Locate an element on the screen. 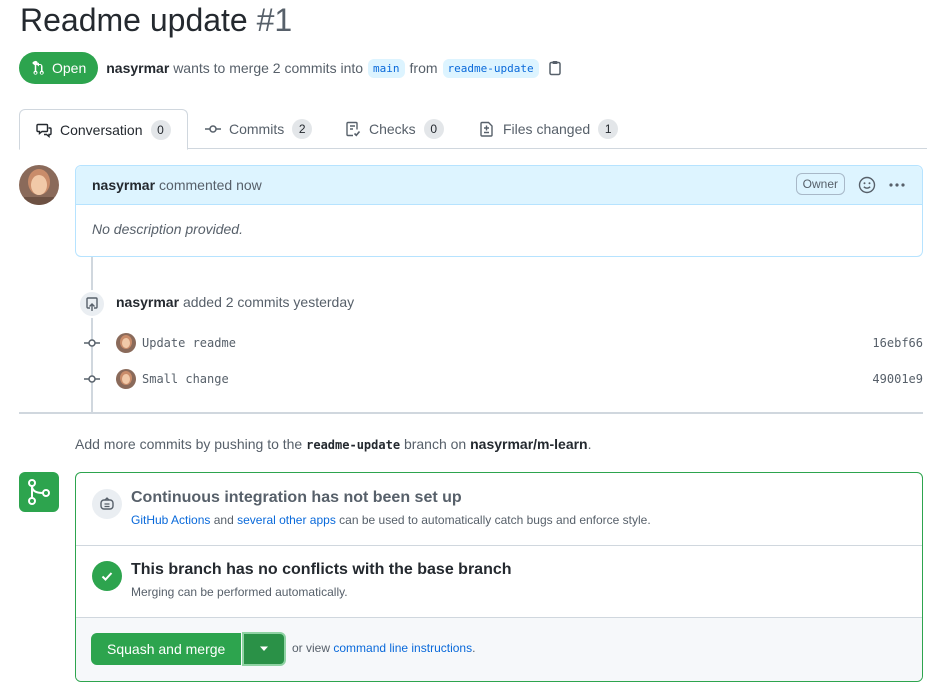 The height and width of the screenshot is (690, 927). status-badge: Open is located at coordinates (59, 68).